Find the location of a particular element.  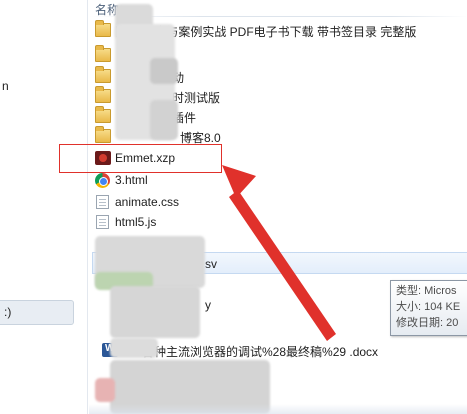

file-tooltip: 类型: Micros 大小: 104 KE 修改日期: 20 is located at coordinates (428, 308).